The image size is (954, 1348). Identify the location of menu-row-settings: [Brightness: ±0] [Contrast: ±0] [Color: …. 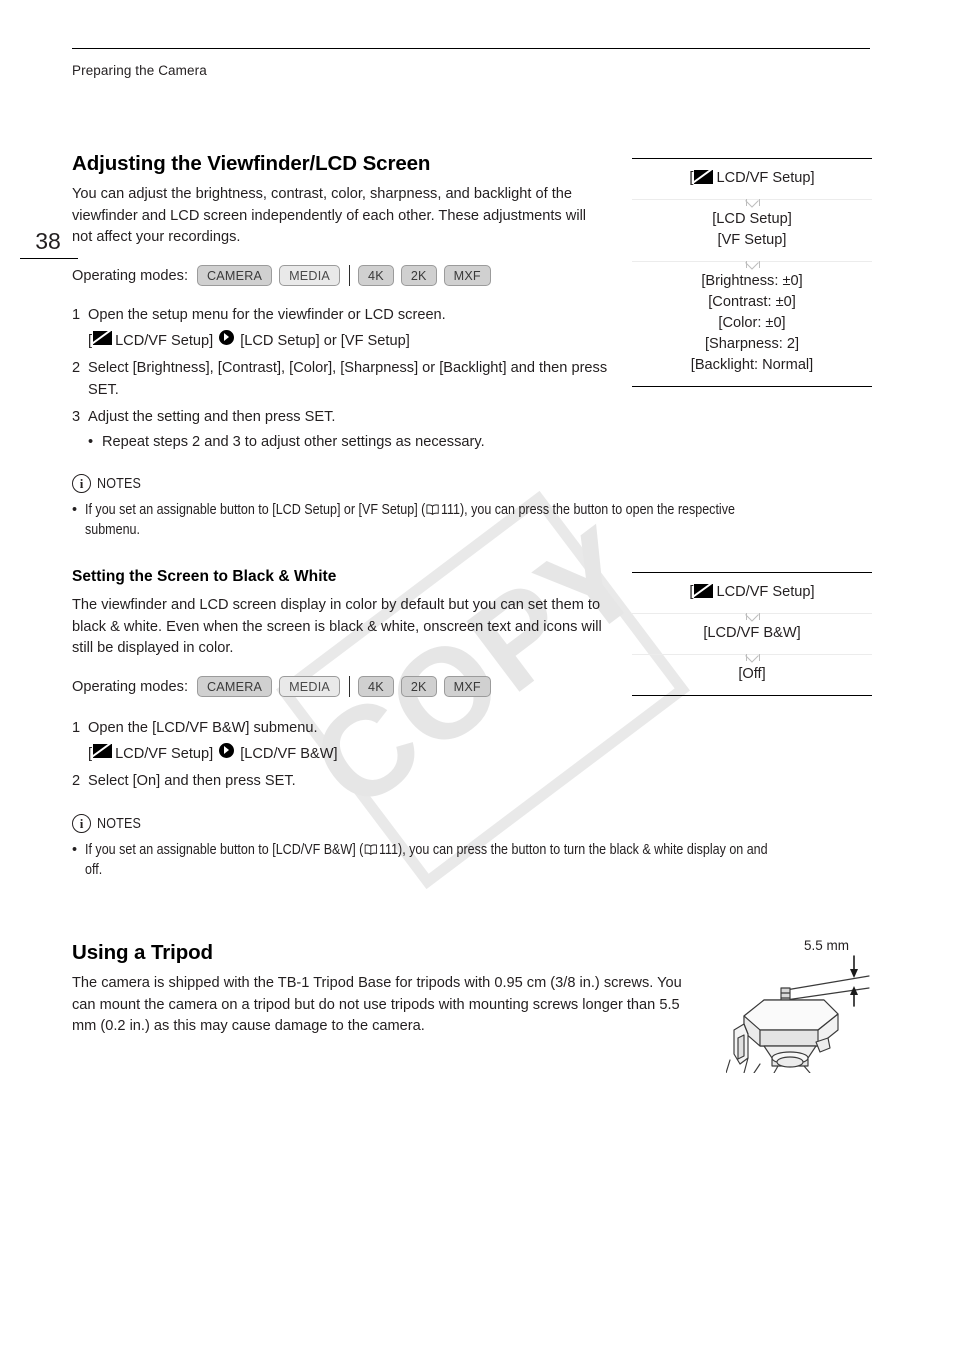
(752, 323).